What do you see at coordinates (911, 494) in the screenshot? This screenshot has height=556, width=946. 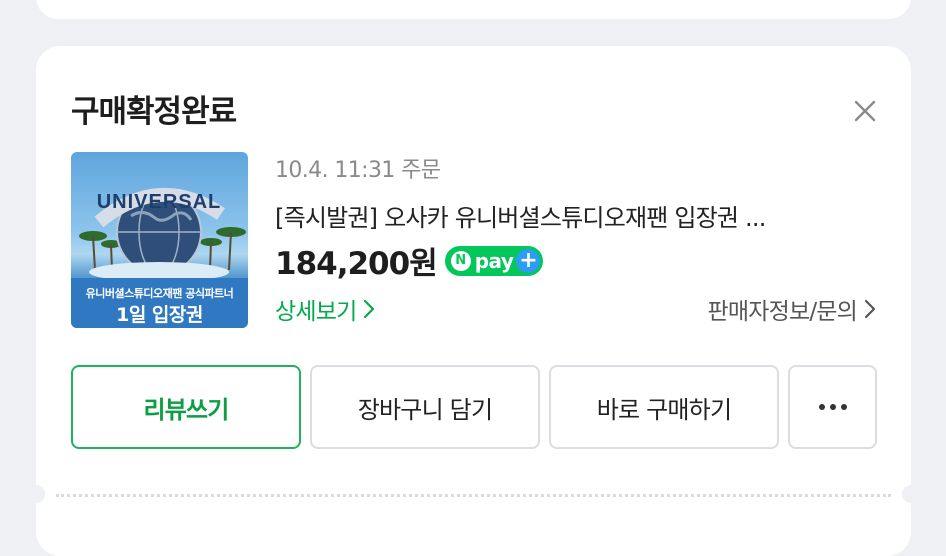 I see `ticket-notch-right` at bounding box center [911, 494].